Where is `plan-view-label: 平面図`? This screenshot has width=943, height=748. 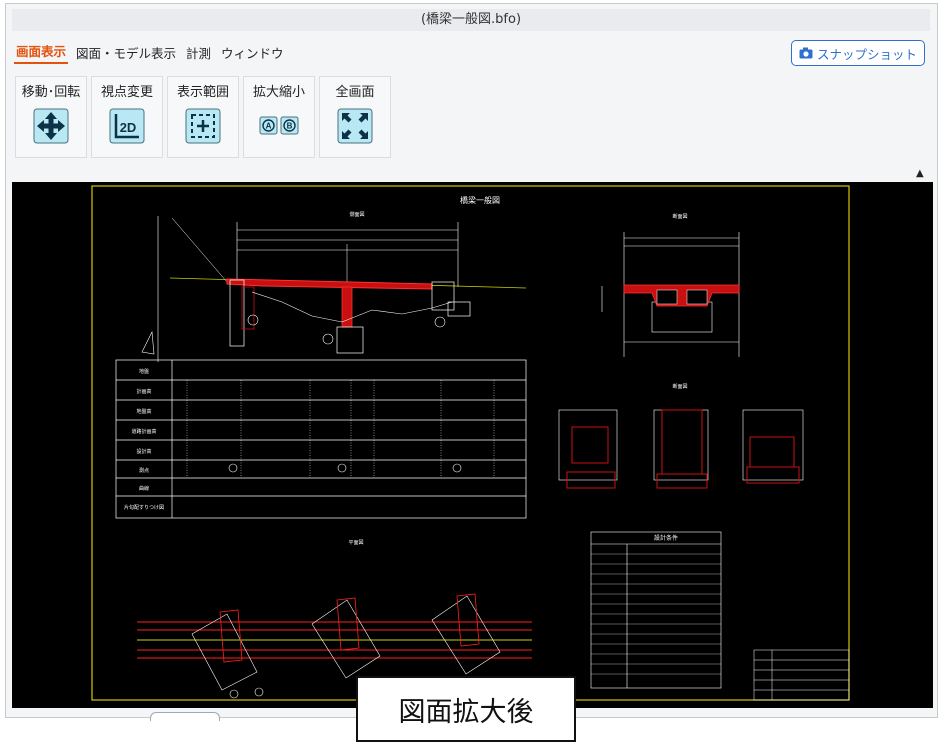 plan-view-label: 平面図 is located at coordinates (355, 543).